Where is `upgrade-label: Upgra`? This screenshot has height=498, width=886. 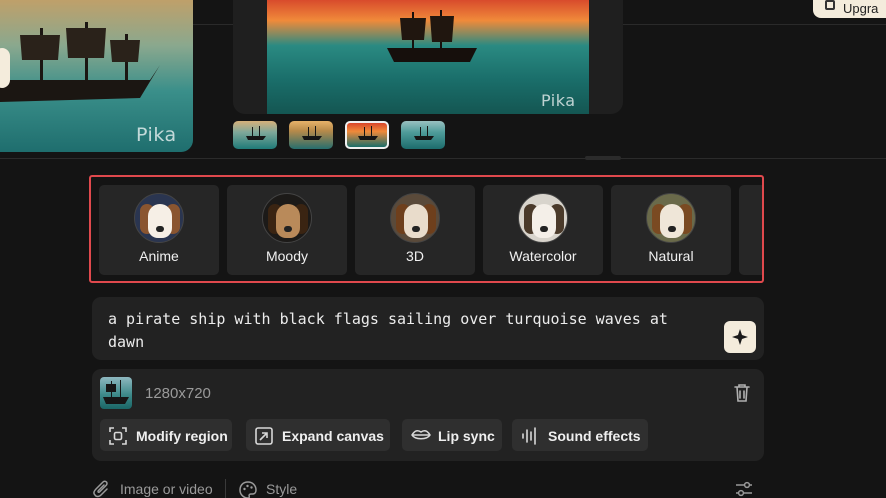
upgrade-label: Upgra is located at coordinates (861, 8).